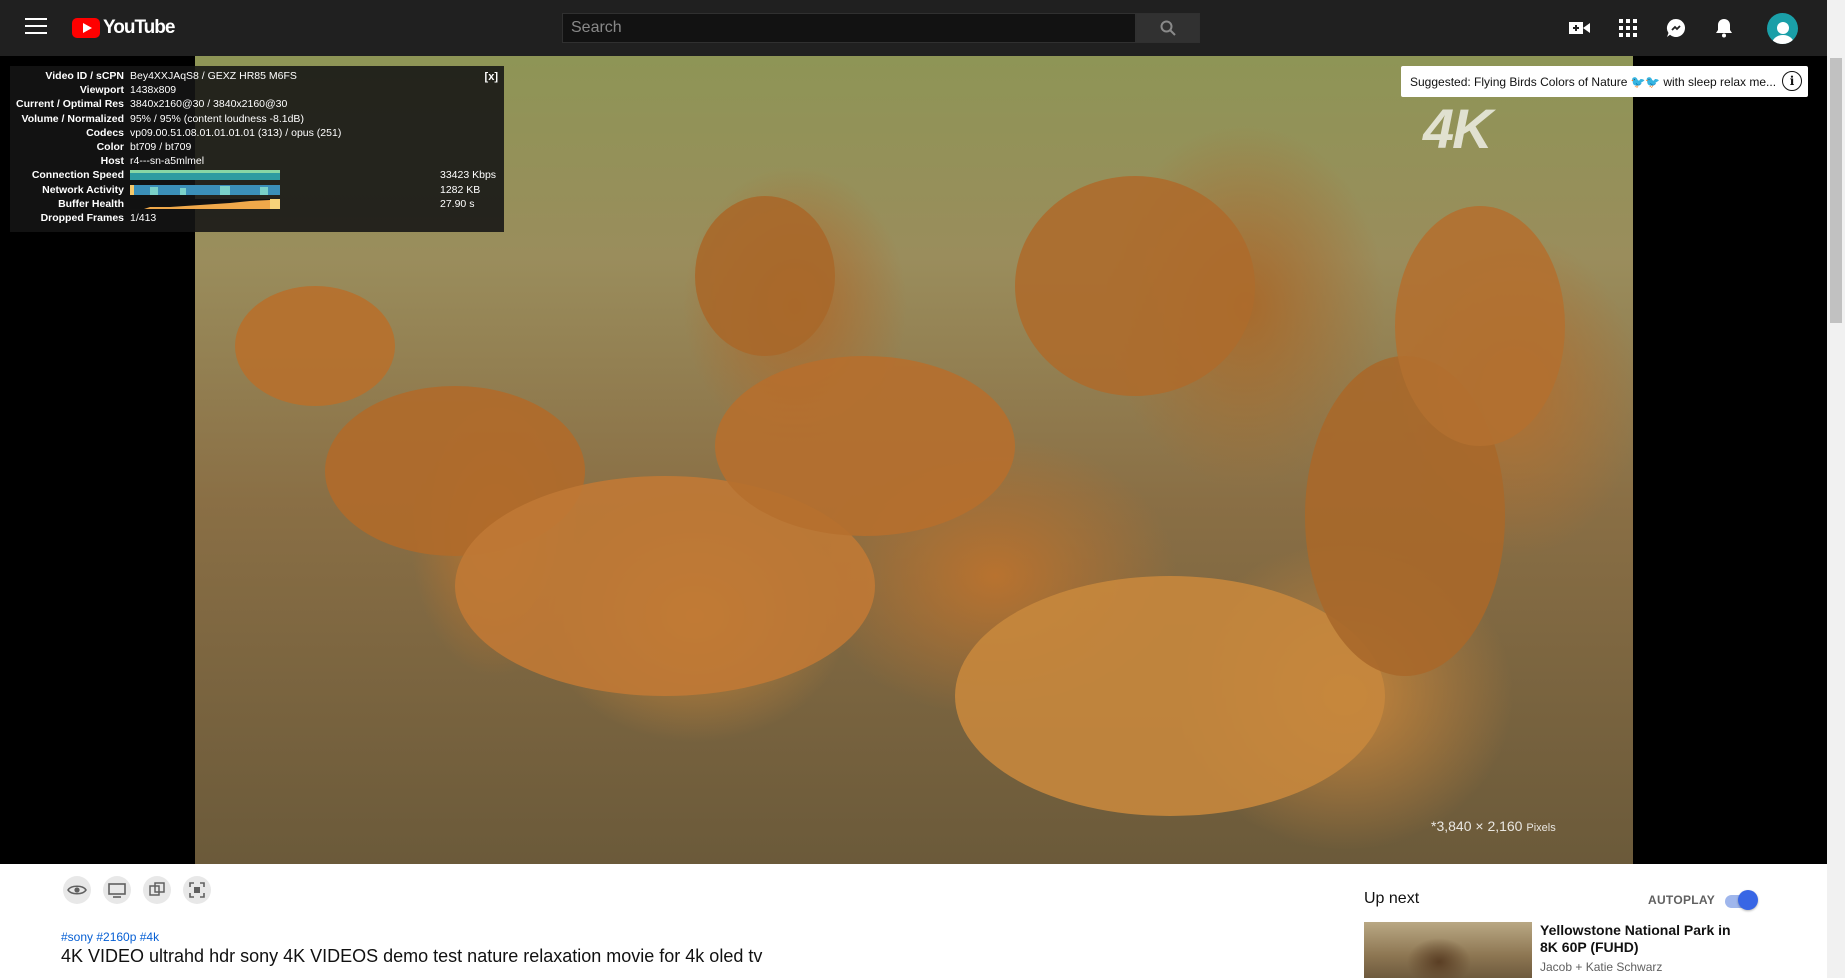 This screenshot has width=1845, height=978. I want to click on stats-key: Dropped Frames, so click(82, 217).